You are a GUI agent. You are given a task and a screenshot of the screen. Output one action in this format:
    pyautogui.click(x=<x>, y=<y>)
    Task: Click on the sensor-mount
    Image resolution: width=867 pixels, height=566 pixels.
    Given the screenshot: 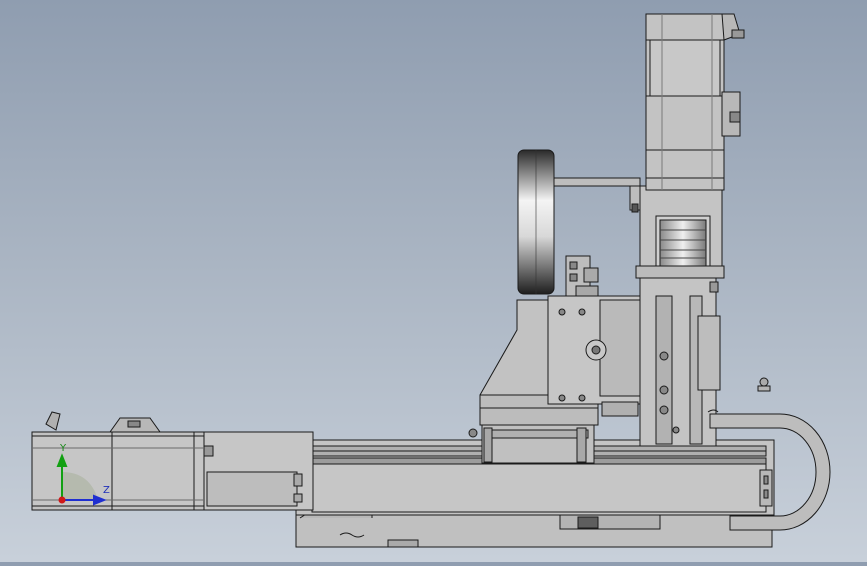 What is the action you would take?
    pyautogui.click(x=582, y=276)
    